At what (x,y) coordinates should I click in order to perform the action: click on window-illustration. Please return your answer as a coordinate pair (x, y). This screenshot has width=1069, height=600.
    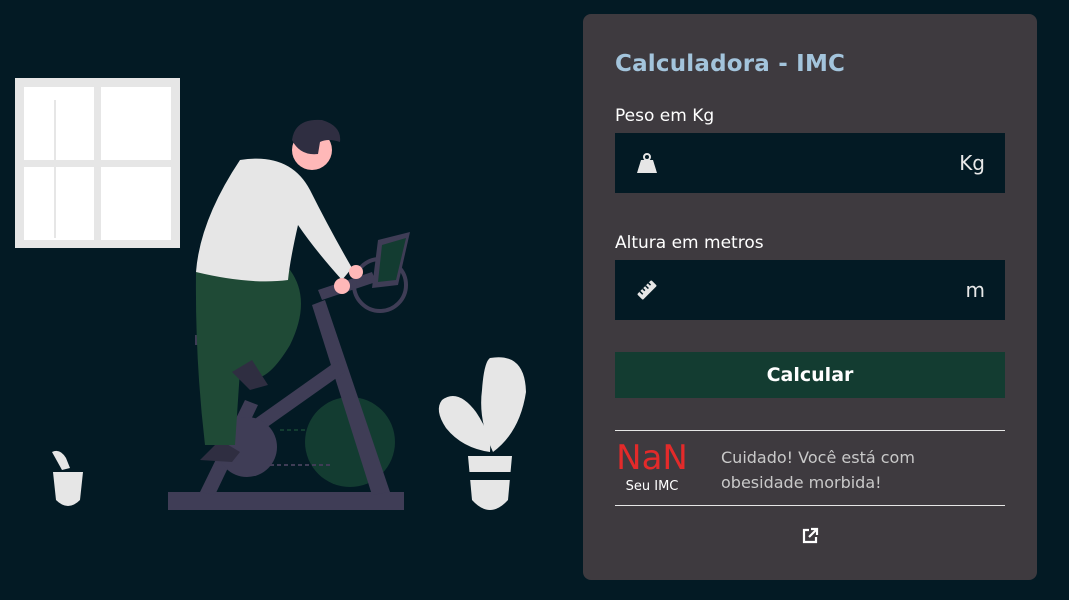
    Looking at the image, I should click on (97, 163).